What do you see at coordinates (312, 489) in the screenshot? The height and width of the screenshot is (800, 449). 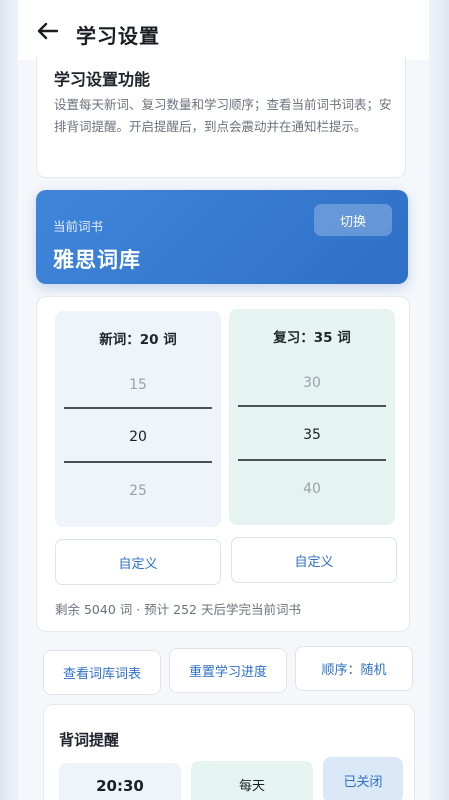 I see `review-words-next-option: 40` at bounding box center [312, 489].